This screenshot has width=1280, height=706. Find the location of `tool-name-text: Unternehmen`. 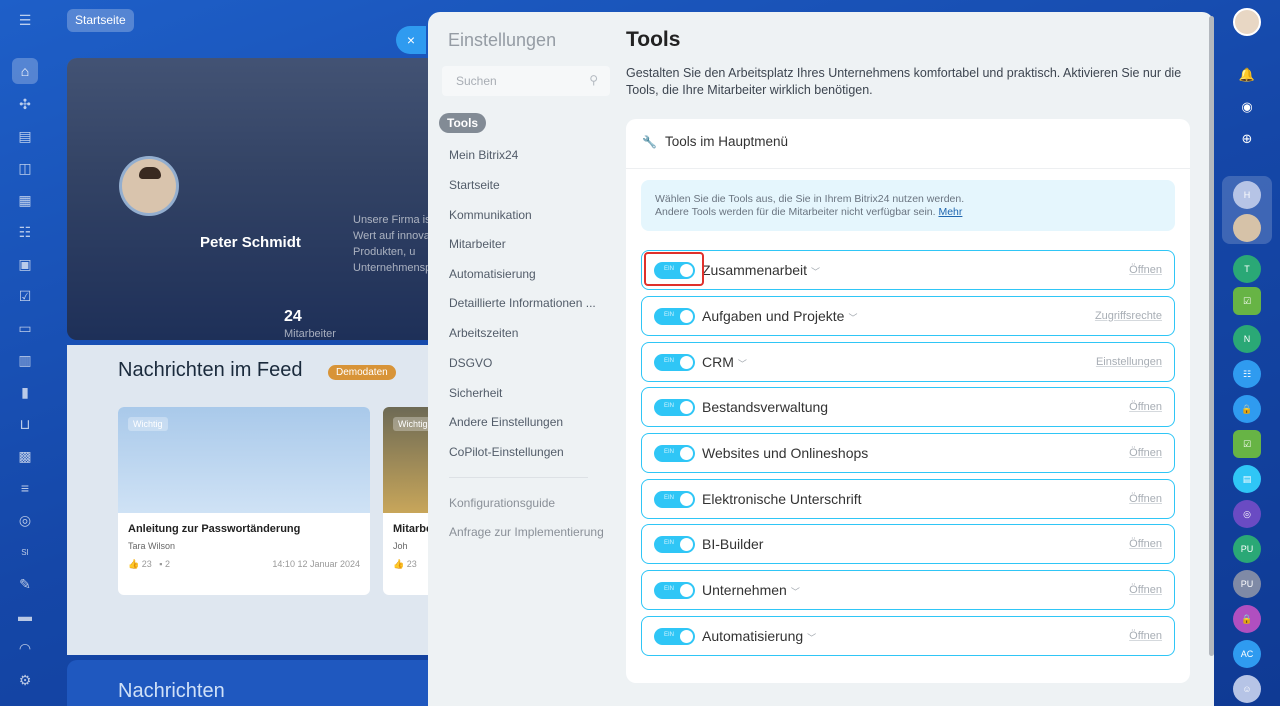

tool-name-text: Unternehmen is located at coordinates (744, 590).